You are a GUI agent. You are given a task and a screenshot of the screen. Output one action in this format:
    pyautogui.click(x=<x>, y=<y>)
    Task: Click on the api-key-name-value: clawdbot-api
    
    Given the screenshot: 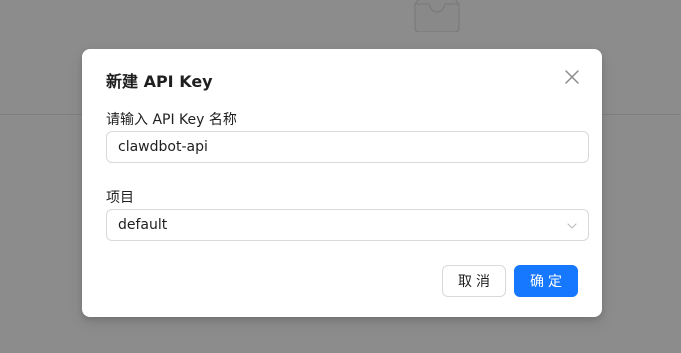 What is the action you would take?
    pyautogui.click(x=163, y=147)
    